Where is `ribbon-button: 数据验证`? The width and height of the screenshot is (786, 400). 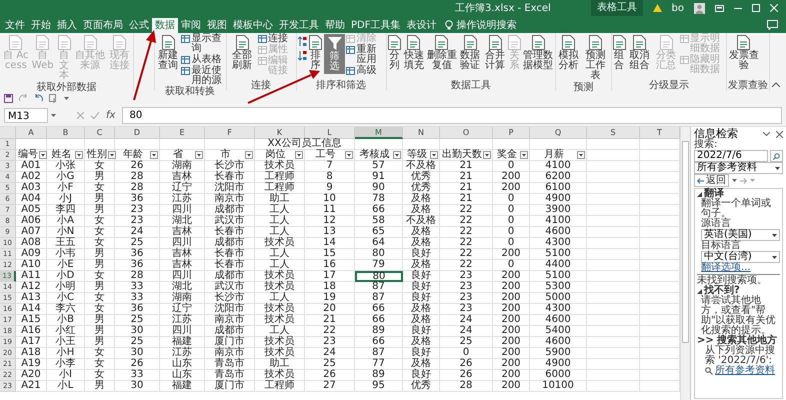
ribbon-button: 数据验证 is located at coordinates (470, 53).